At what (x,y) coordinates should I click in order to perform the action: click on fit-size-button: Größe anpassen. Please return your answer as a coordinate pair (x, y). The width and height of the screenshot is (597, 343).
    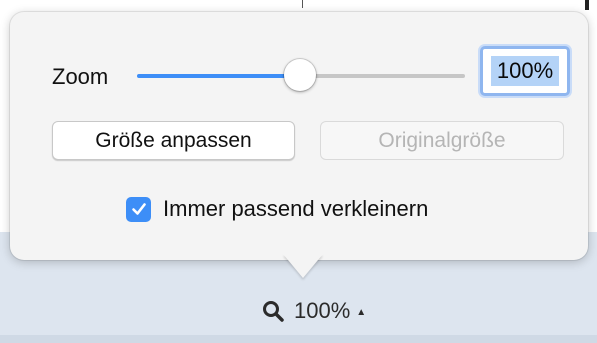
    Looking at the image, I should click on (173, 140).